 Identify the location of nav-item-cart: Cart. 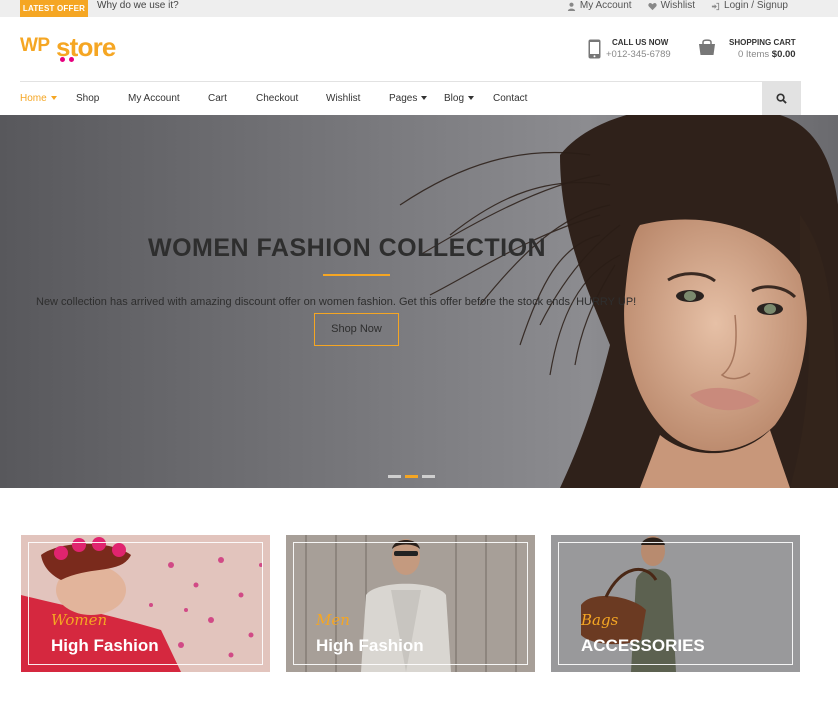
(217, 98).